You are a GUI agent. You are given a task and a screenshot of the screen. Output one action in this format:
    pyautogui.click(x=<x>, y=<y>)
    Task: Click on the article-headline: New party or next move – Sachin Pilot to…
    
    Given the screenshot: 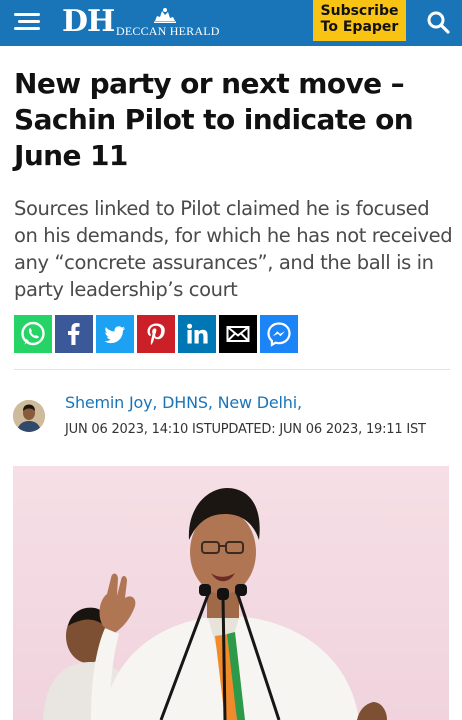 What is the action you would take?
    pyautogui.click(x=214, y=119)
    